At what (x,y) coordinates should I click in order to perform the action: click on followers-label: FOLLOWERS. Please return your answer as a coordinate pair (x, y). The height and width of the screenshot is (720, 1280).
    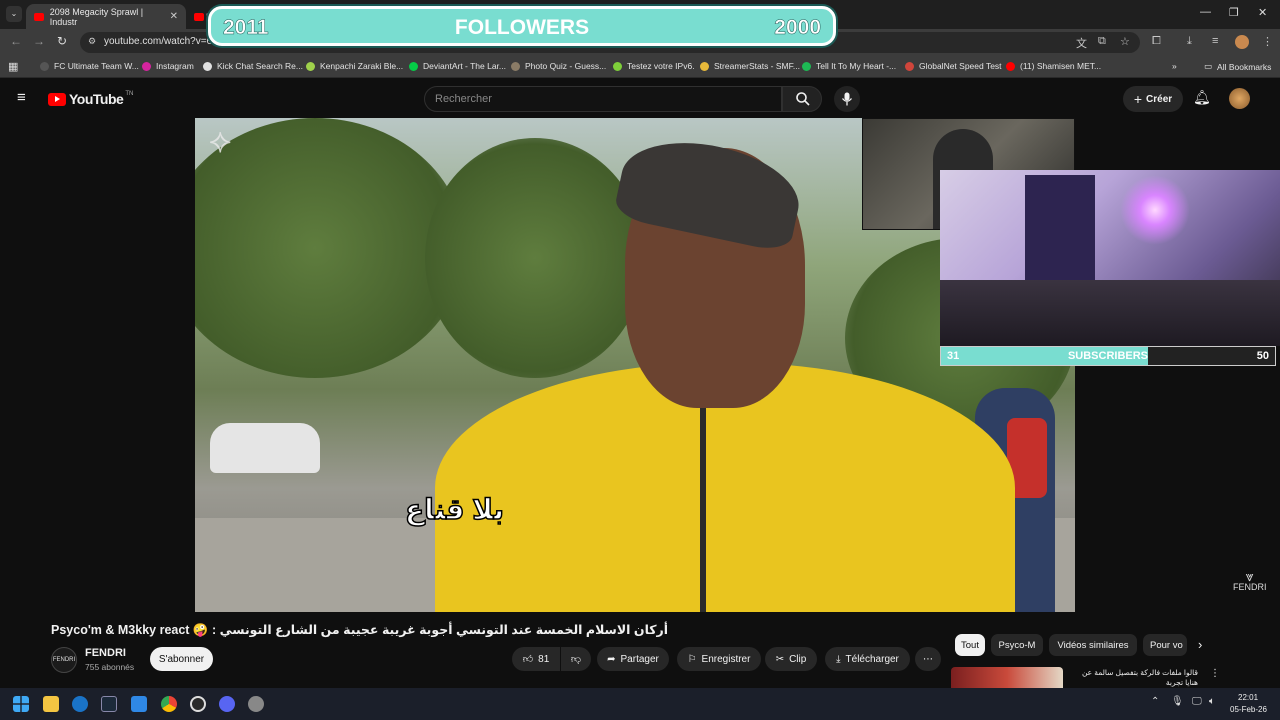
    Looking at the image, I should click on (522, 27).